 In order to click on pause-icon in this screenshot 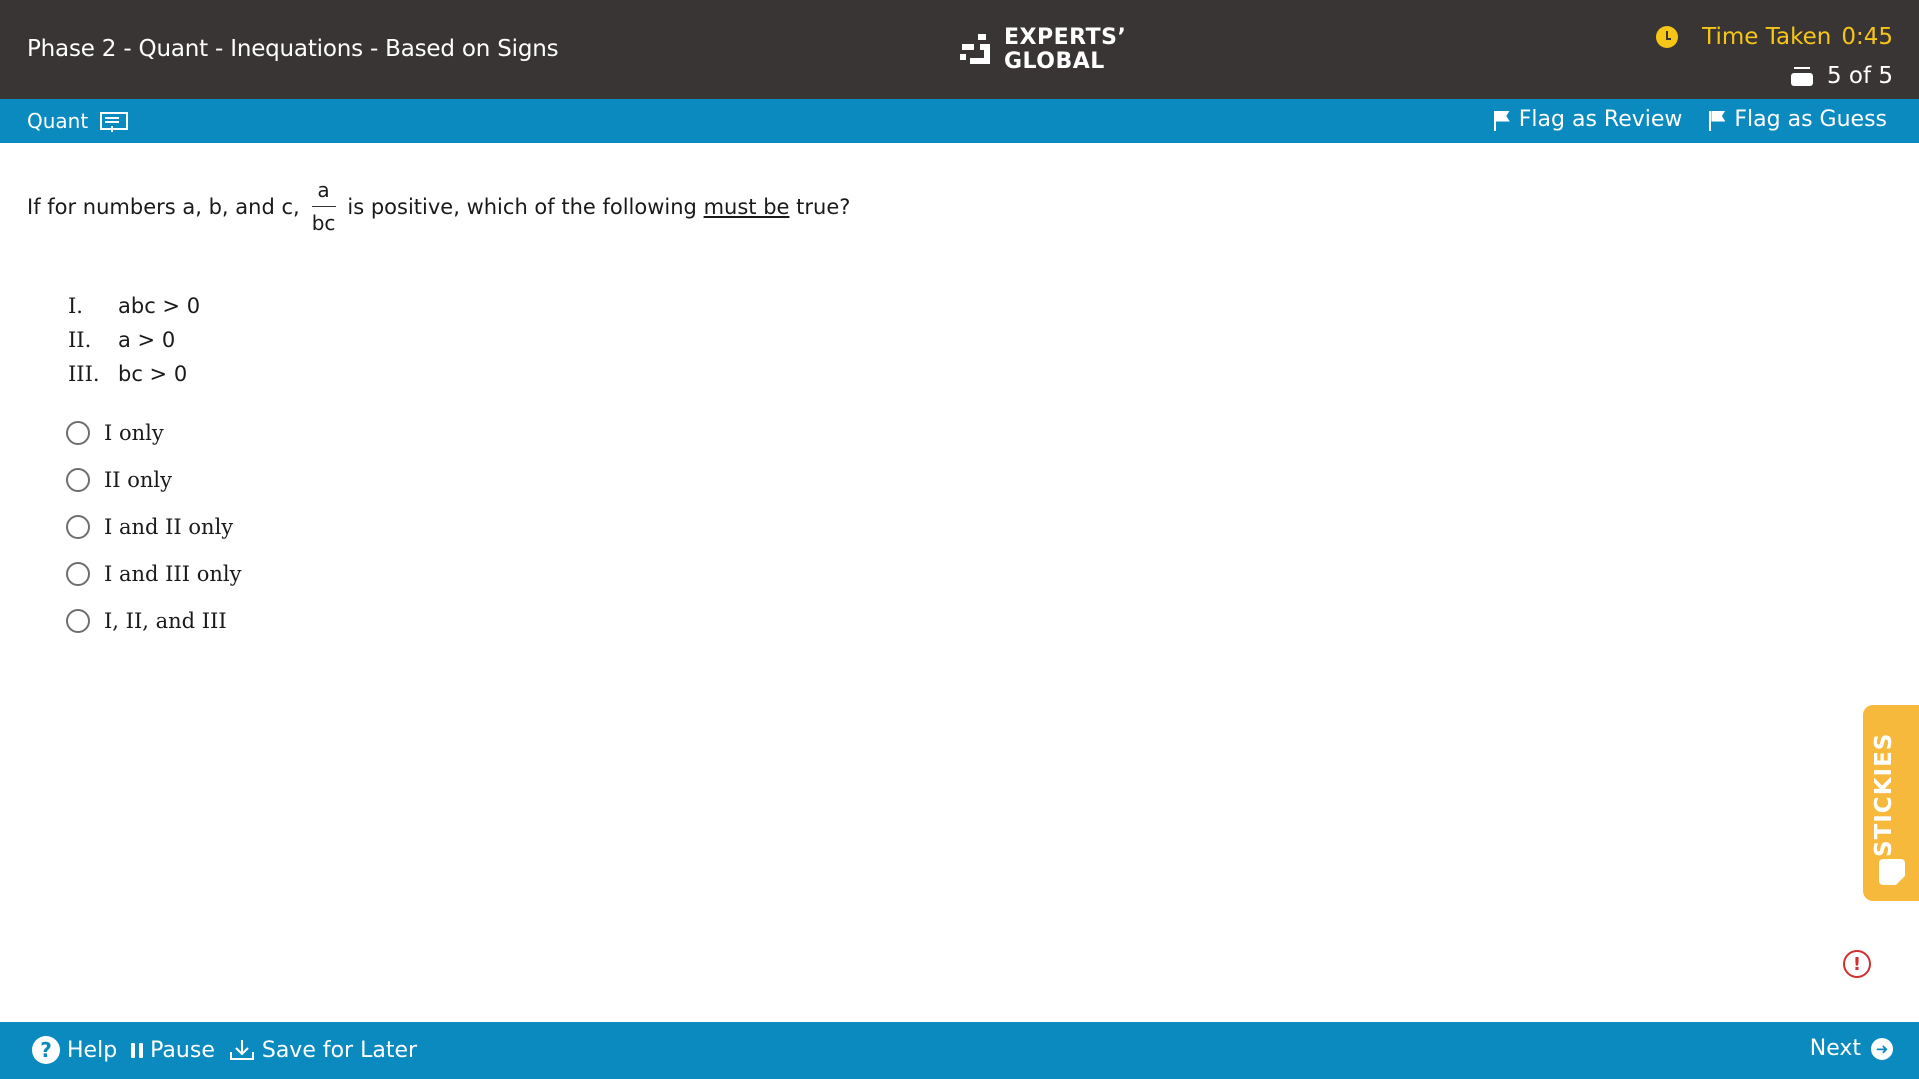, I will do `click(137, 1050)`.